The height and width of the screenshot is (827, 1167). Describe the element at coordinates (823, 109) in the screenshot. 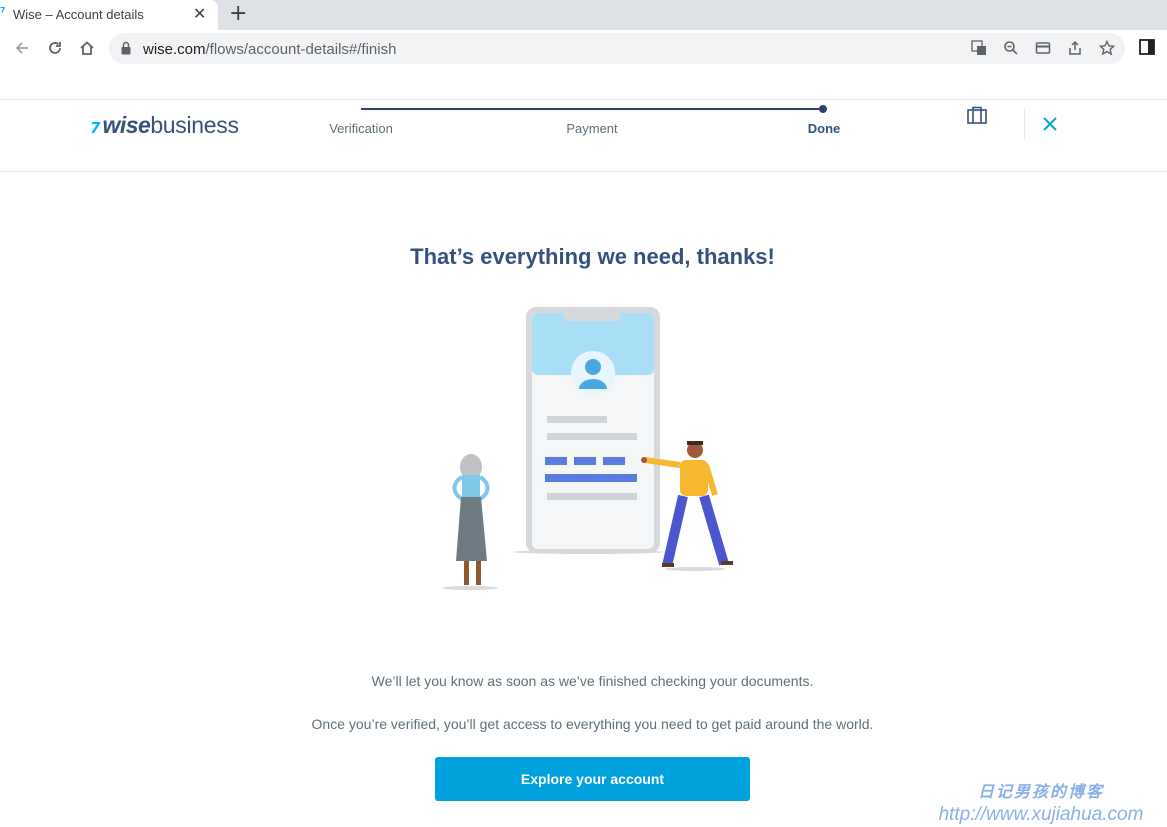

I see `progress-current-dot` at that location.